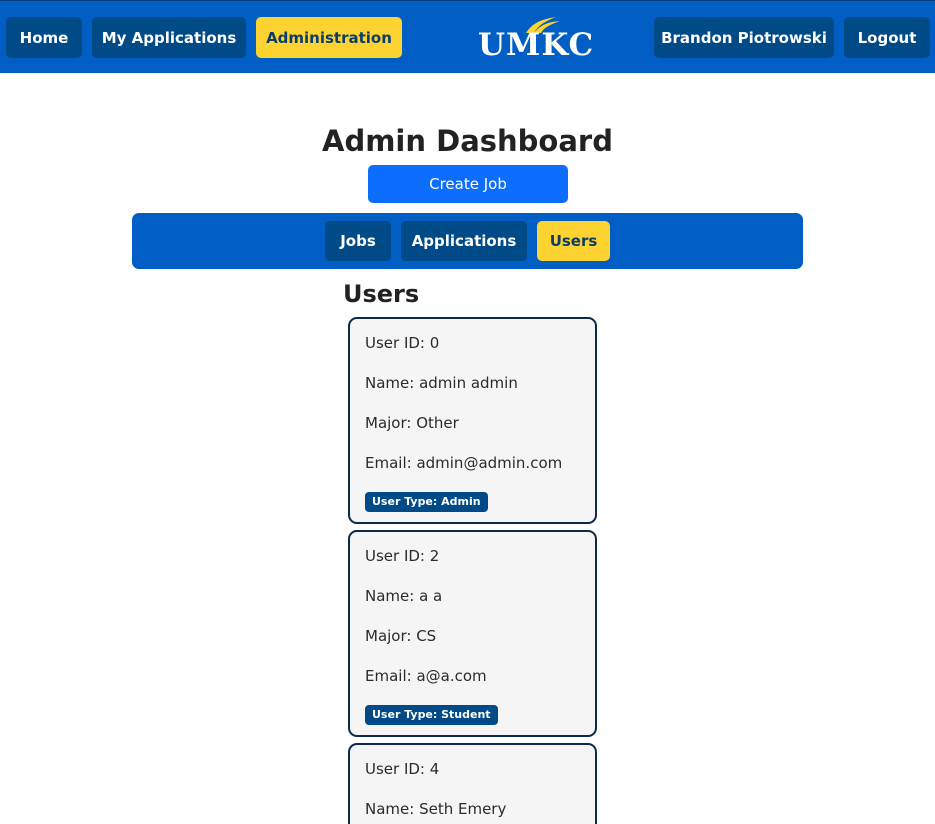 This screenshot has width=935, height=824. What do you see at coordinates (426, 676) in the screenshot?
I see `user-email: Email: a@a.com` at bounding box center [426, 676].